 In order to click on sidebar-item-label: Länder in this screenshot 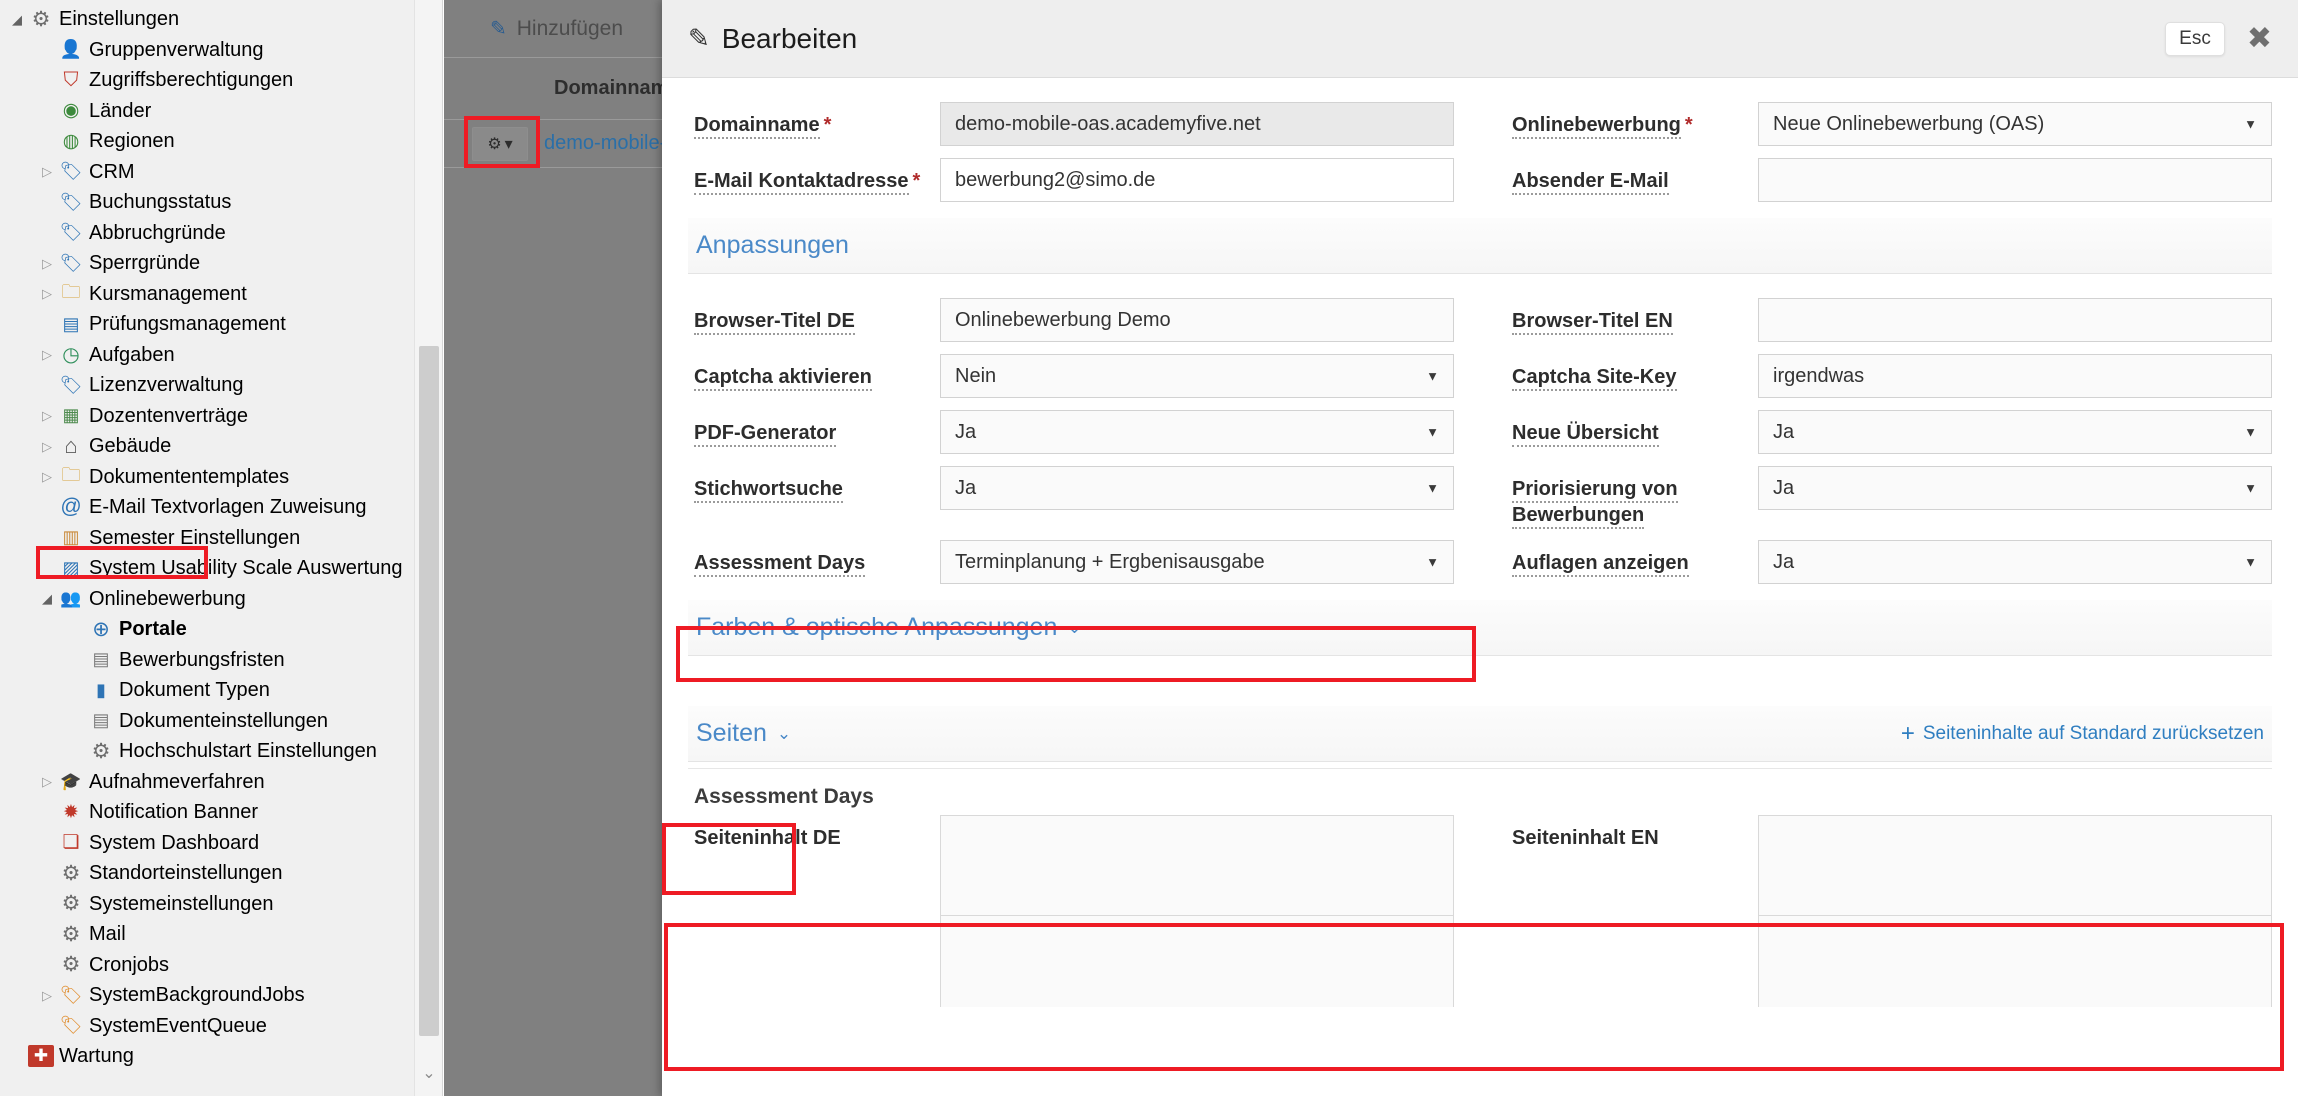, I will do `click(120, 110)`.